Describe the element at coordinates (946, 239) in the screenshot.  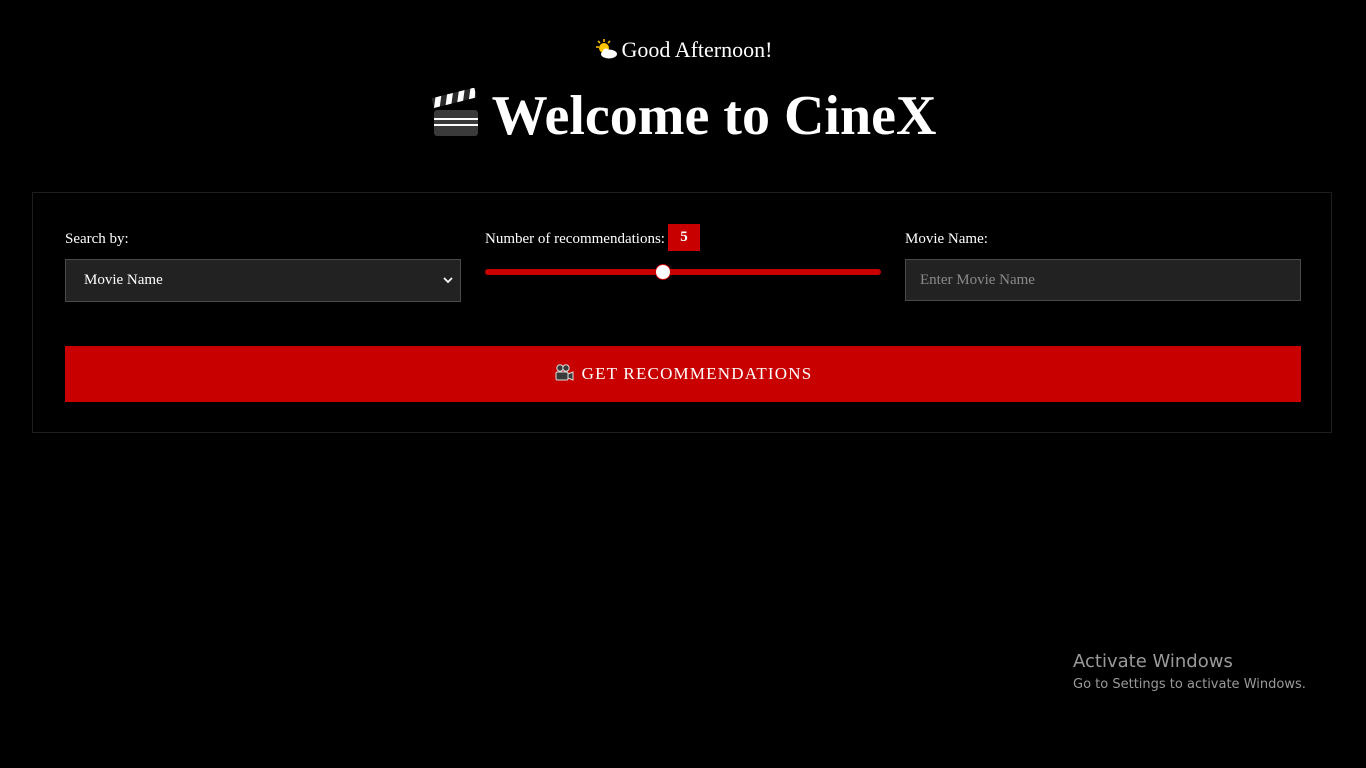
I see `movie-name-label: Movie Name:` at that location.